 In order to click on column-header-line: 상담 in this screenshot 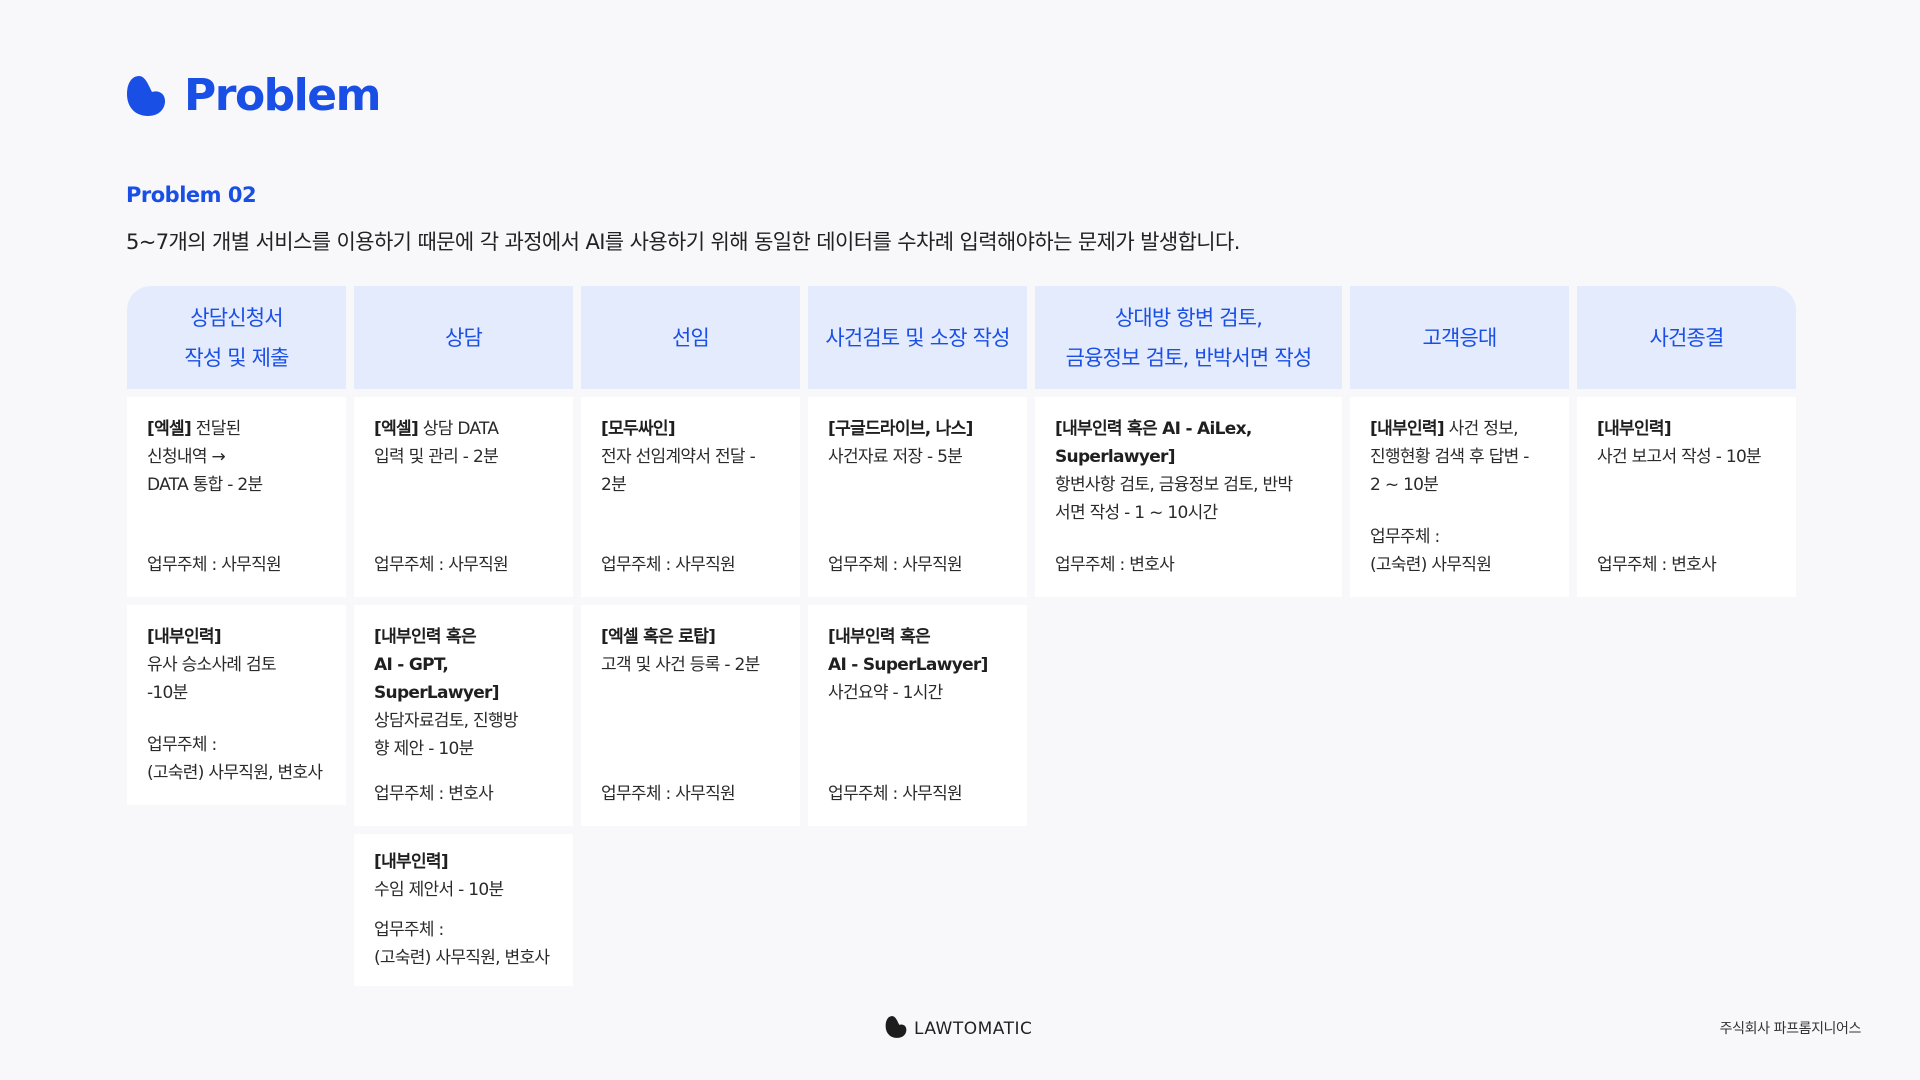, I will do `click(463, 337)`.